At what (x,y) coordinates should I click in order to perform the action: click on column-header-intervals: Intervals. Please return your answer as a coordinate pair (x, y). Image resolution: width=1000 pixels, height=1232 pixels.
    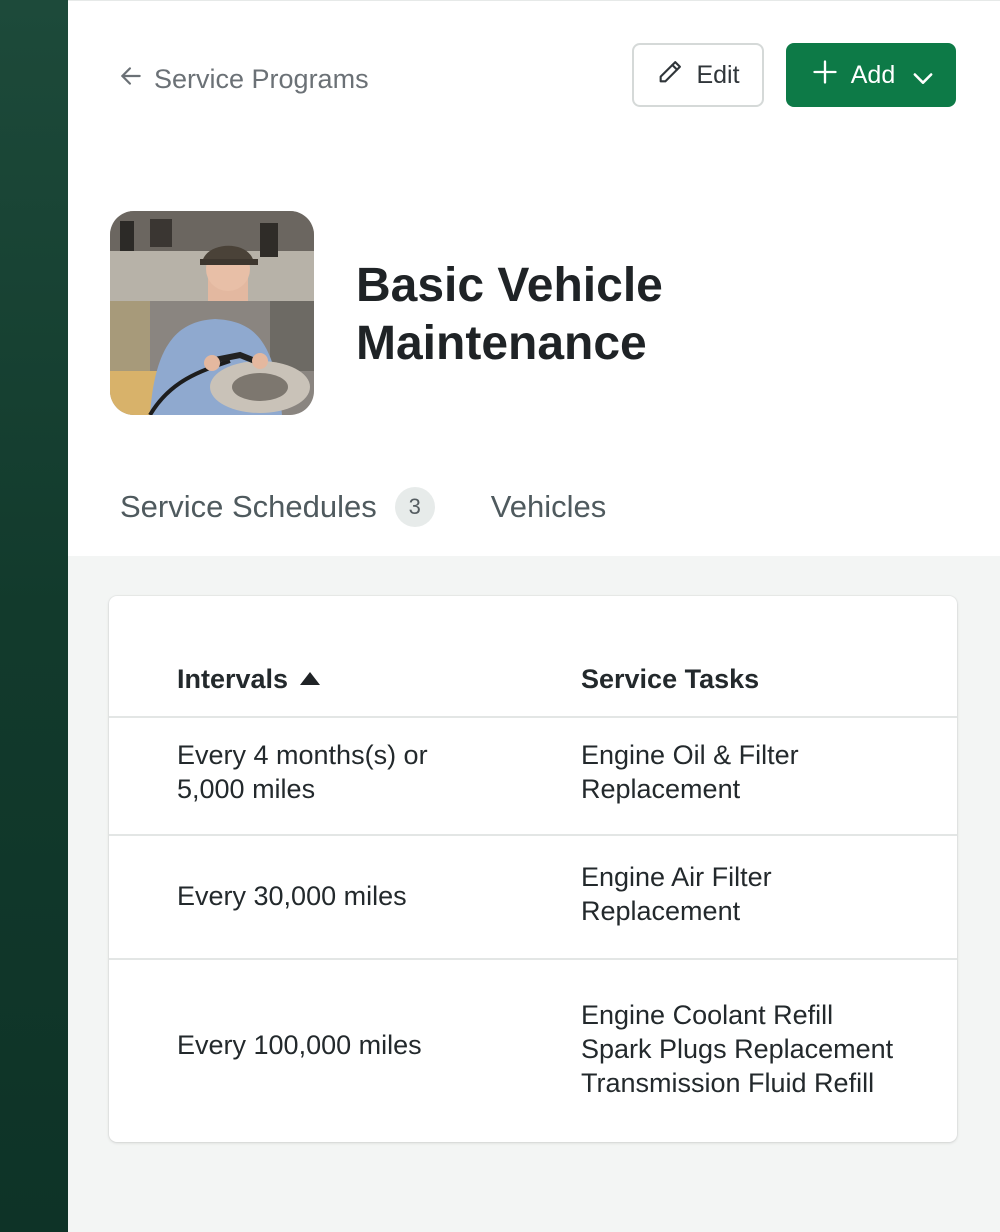
    Looking at the image, I should click on (249, 679).